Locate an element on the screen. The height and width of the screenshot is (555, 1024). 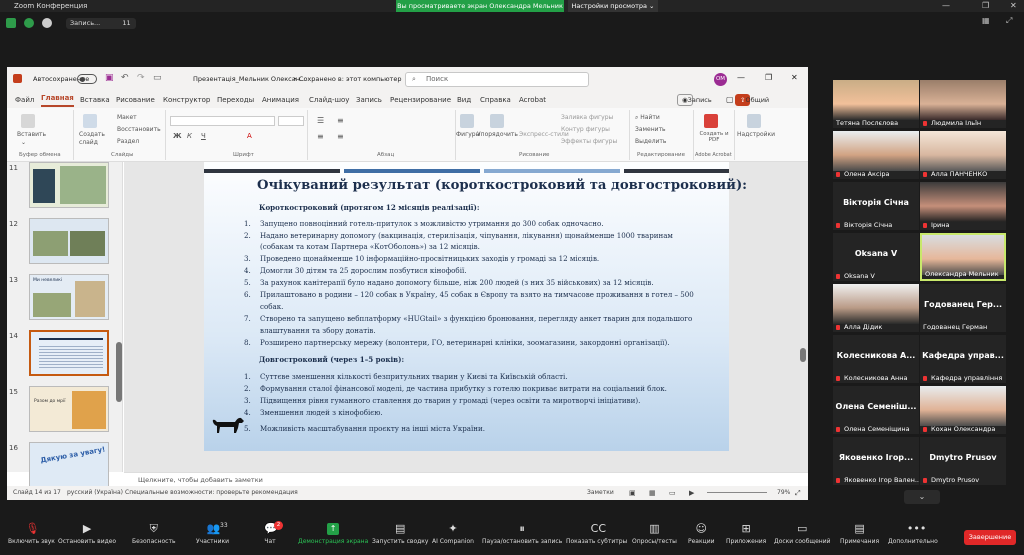
align-left-icon: ≡ is located at coordinates (320, 136).